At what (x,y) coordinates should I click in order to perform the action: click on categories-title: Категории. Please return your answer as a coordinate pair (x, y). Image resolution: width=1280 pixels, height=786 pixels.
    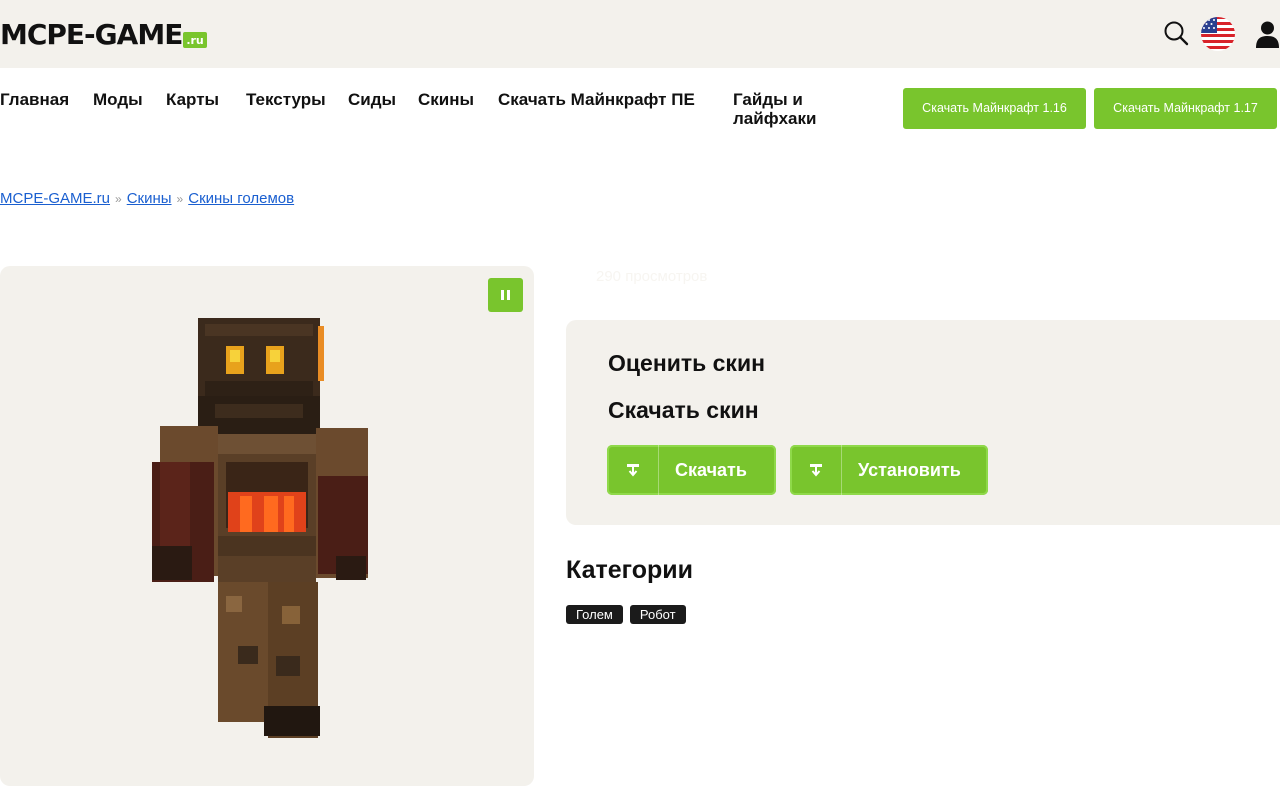
    Looking at the image, I should click on (629, 570).